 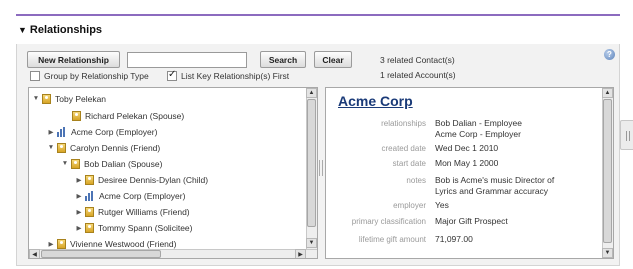 I want to click on detail-field-value: Mon May 1 2000, so click(x=467, y=163).